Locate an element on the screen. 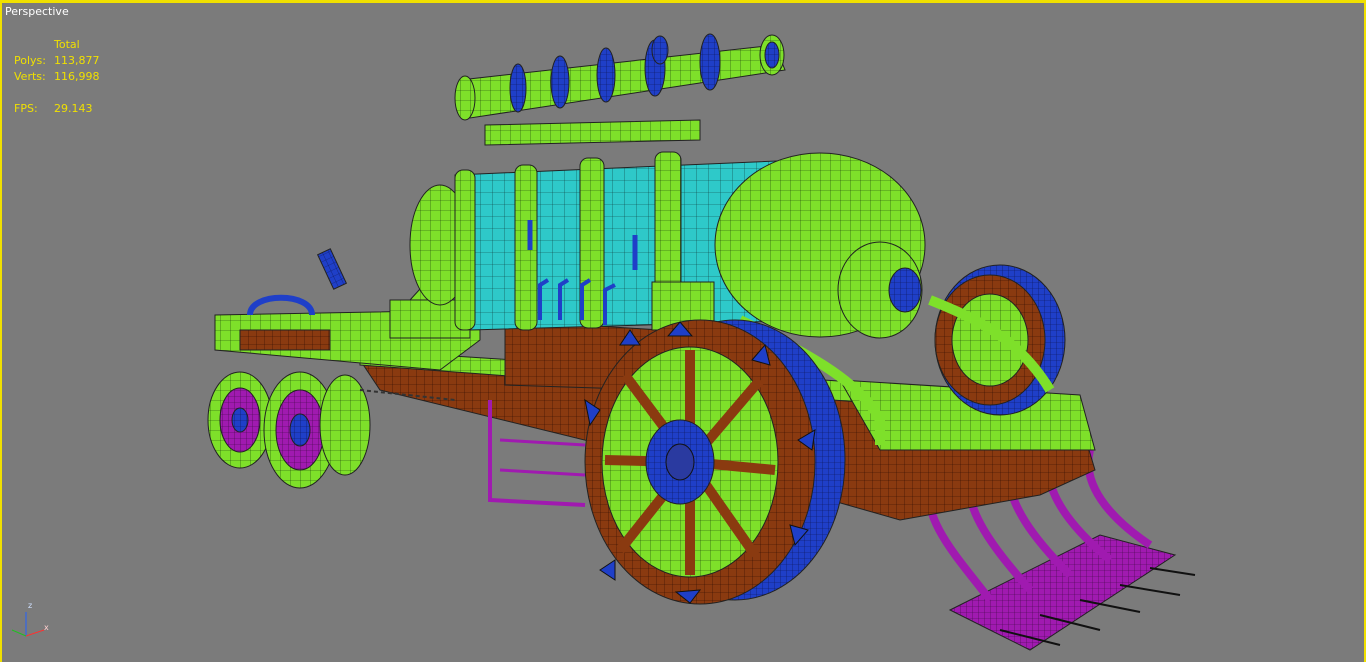  large-wheel-mesh is located at coordinates (715, 462).